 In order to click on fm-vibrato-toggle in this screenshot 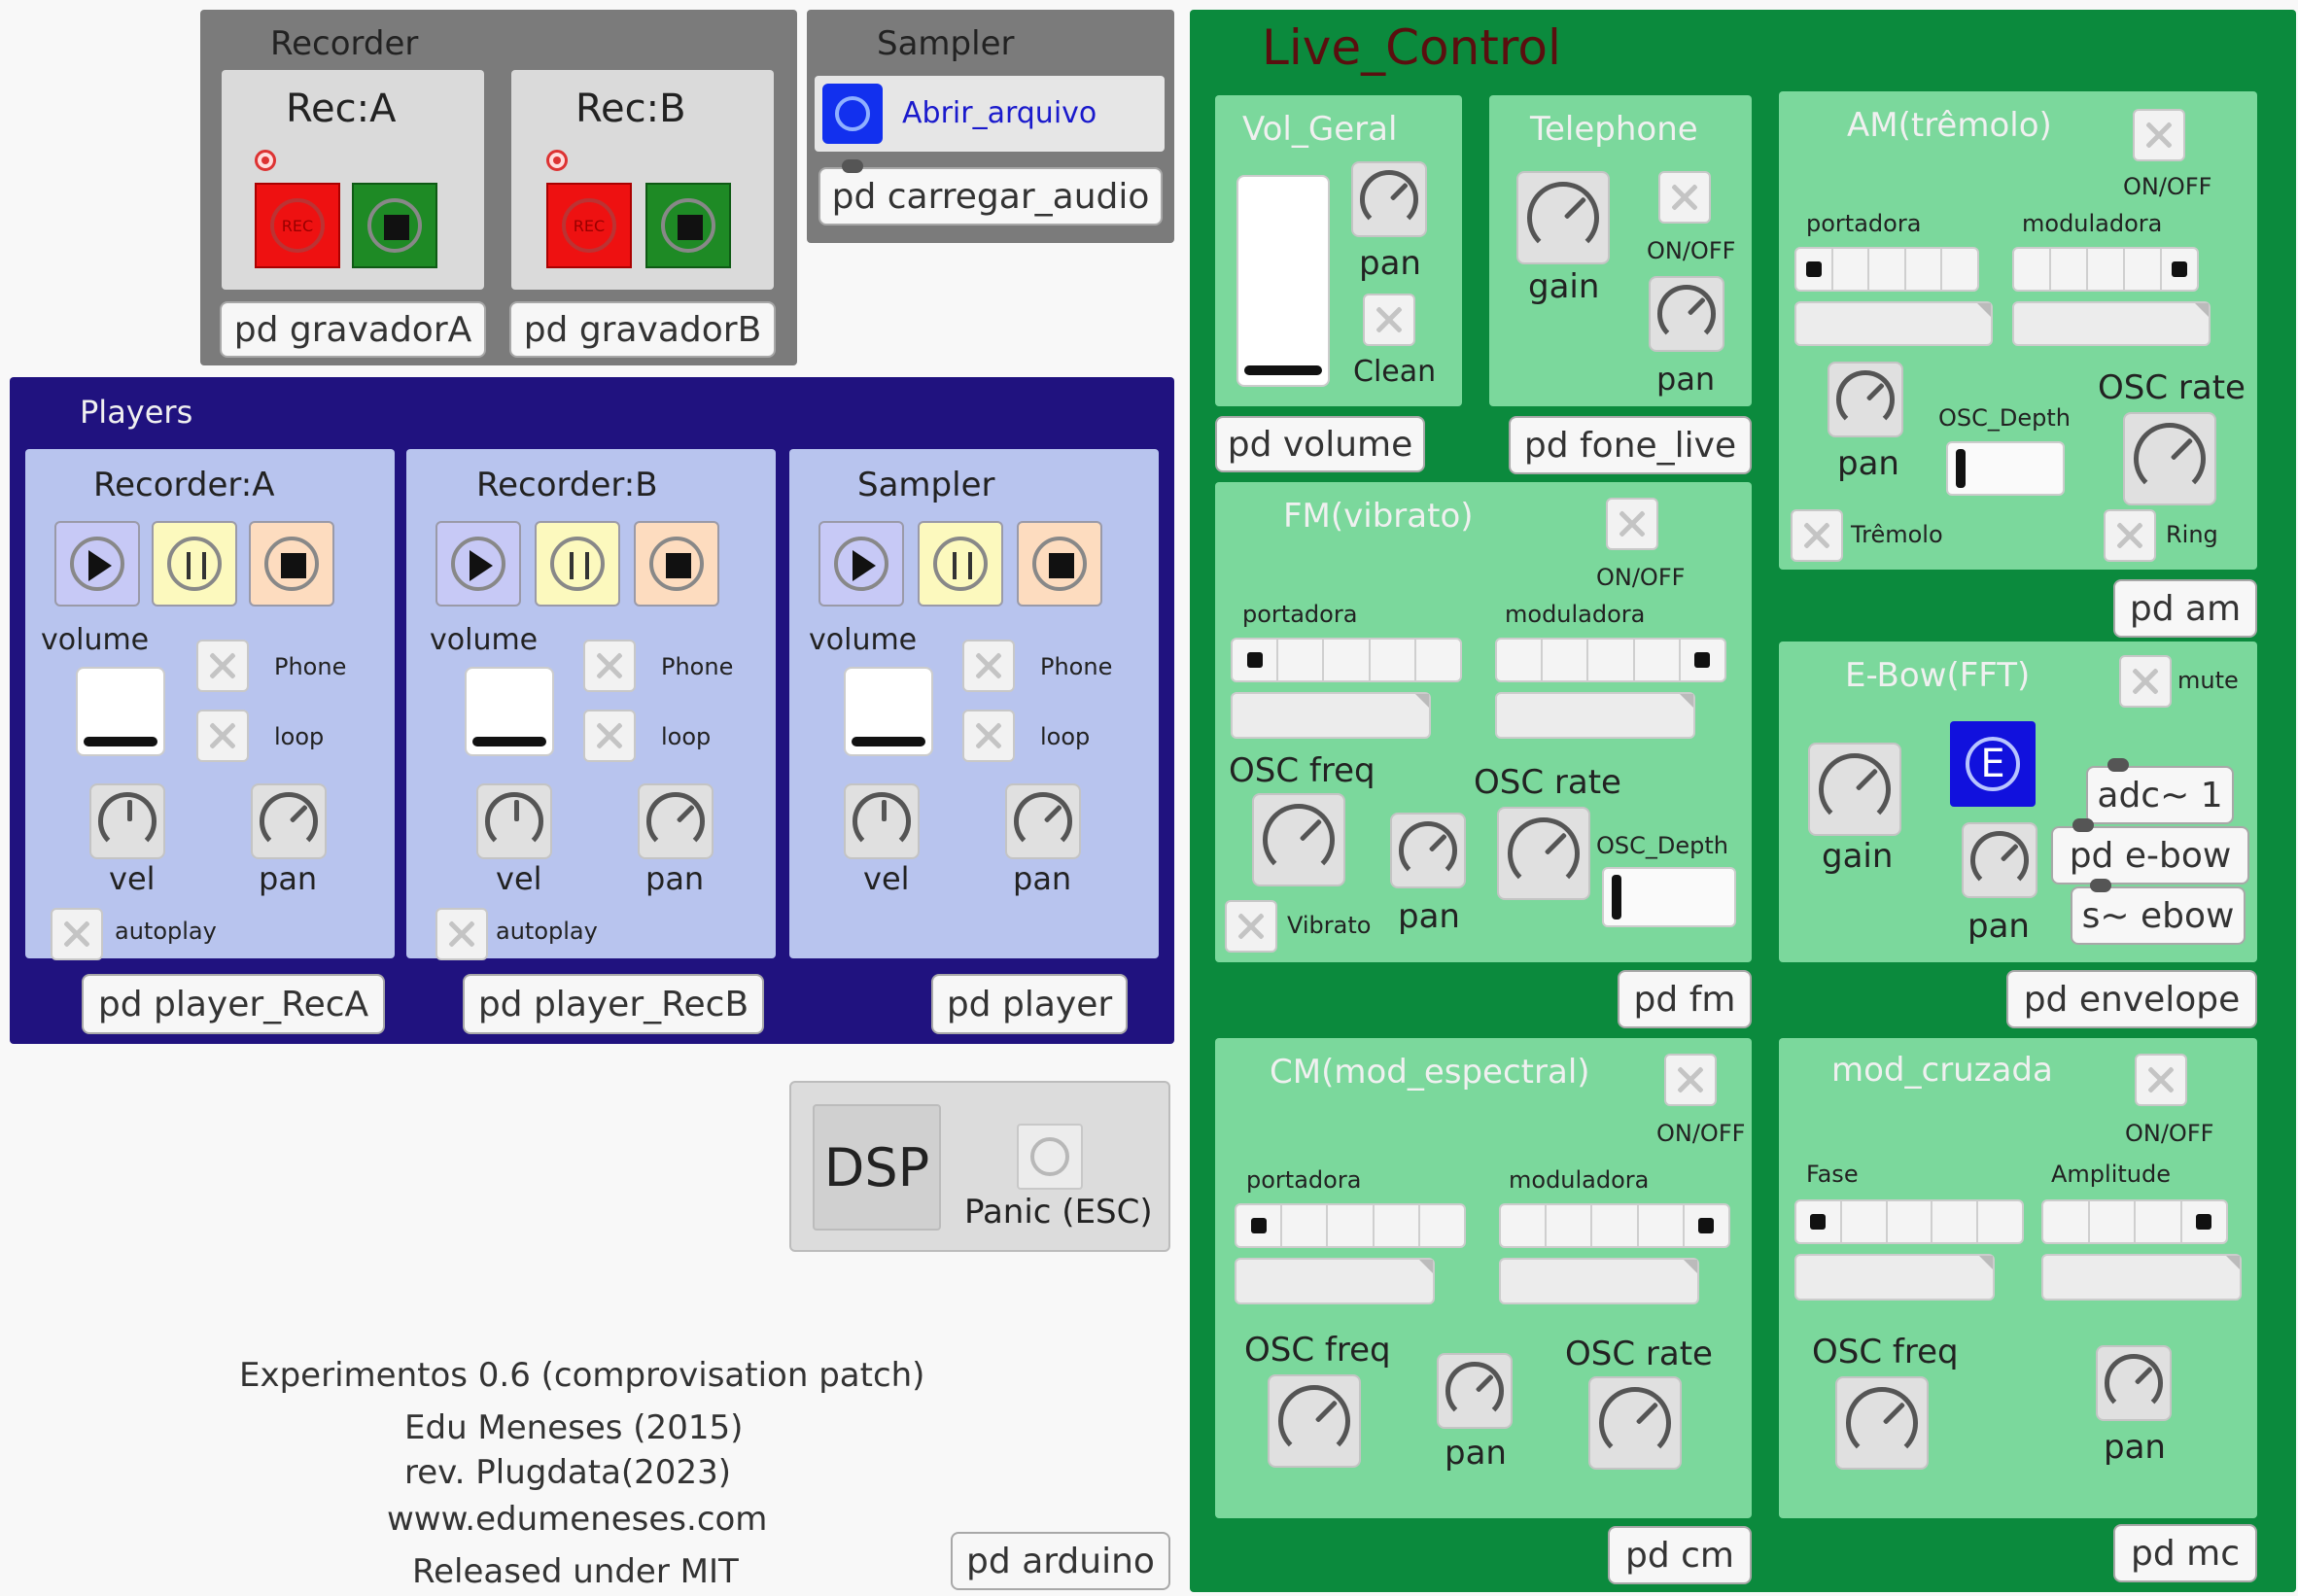, I will do `click(1251, 926)`.